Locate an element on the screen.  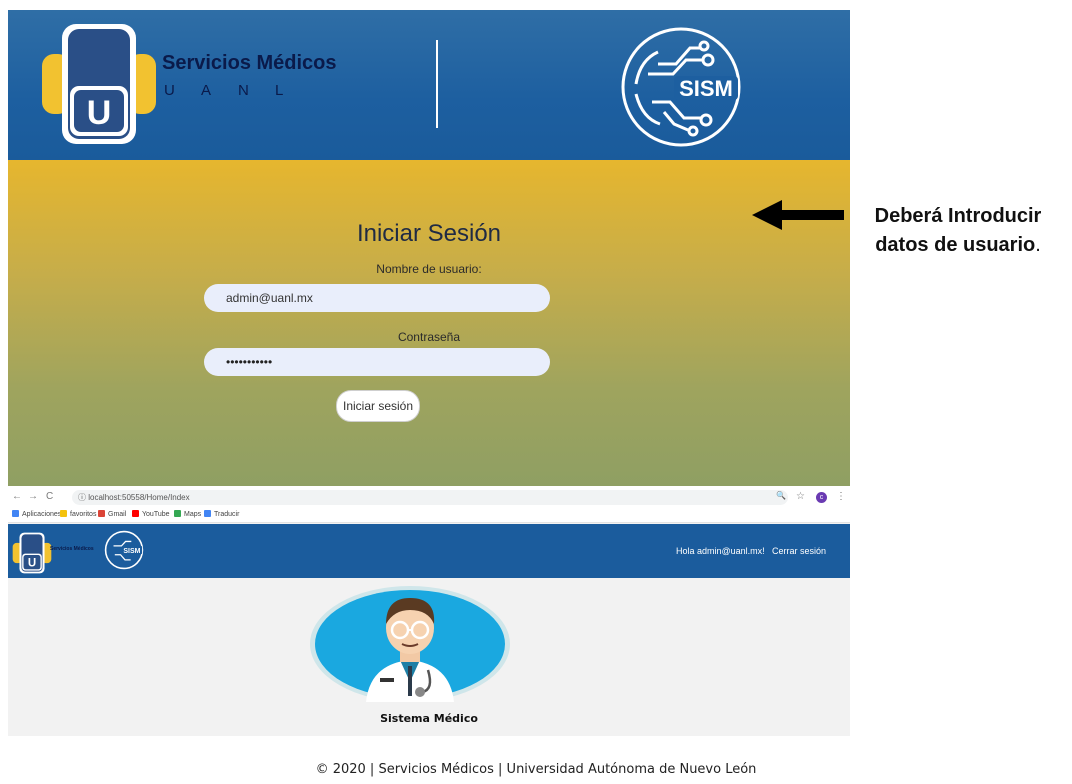
annotation-text: Deberá Introducir datos de usuario. is located at coordinates (958, 231).